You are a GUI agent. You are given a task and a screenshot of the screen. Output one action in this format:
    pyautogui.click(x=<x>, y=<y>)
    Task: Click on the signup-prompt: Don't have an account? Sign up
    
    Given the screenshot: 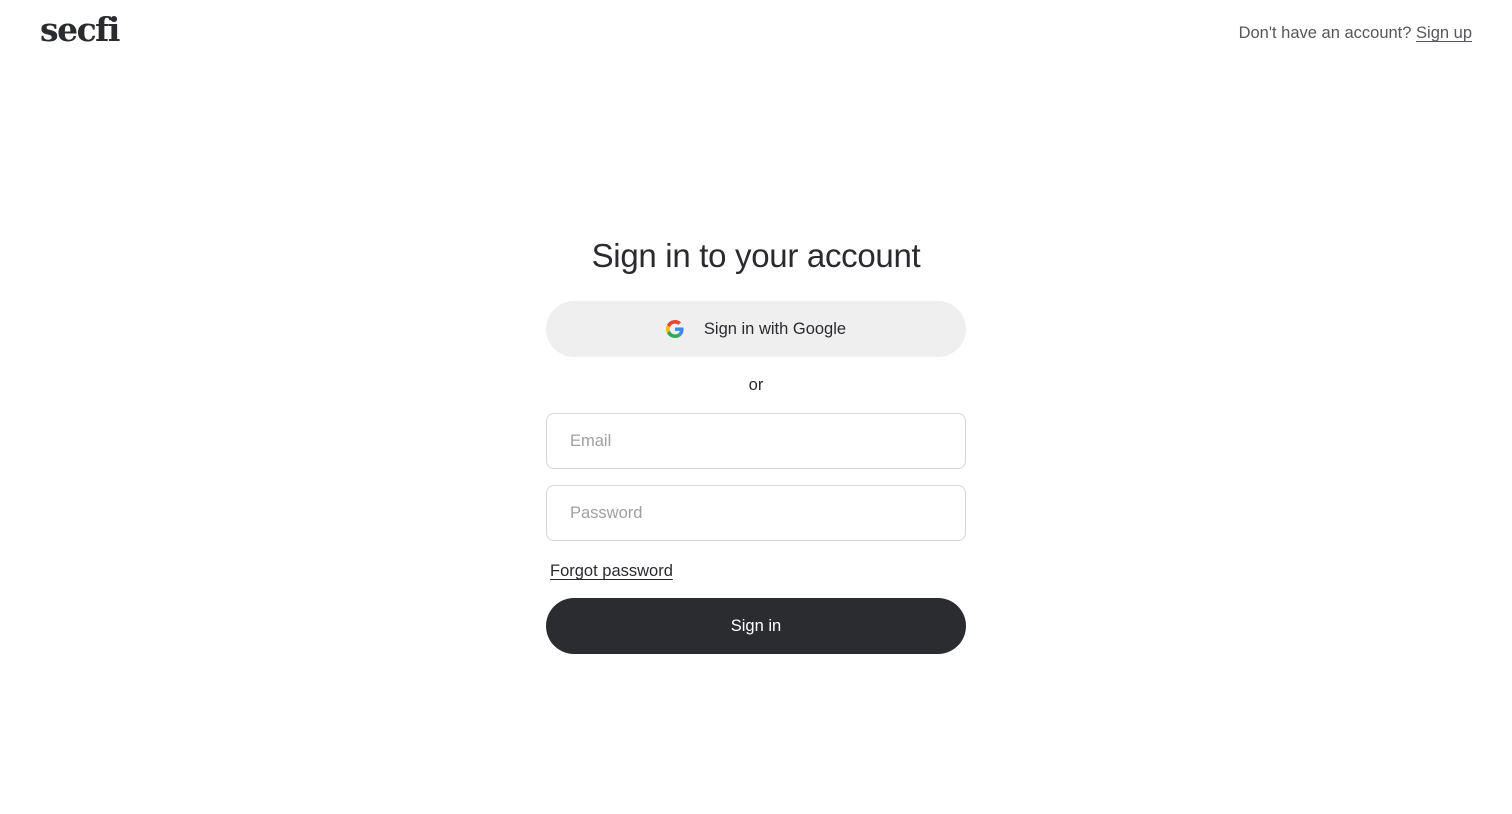 What is the action you would take?
    pyautogui.click(x=1355, y=33)
    